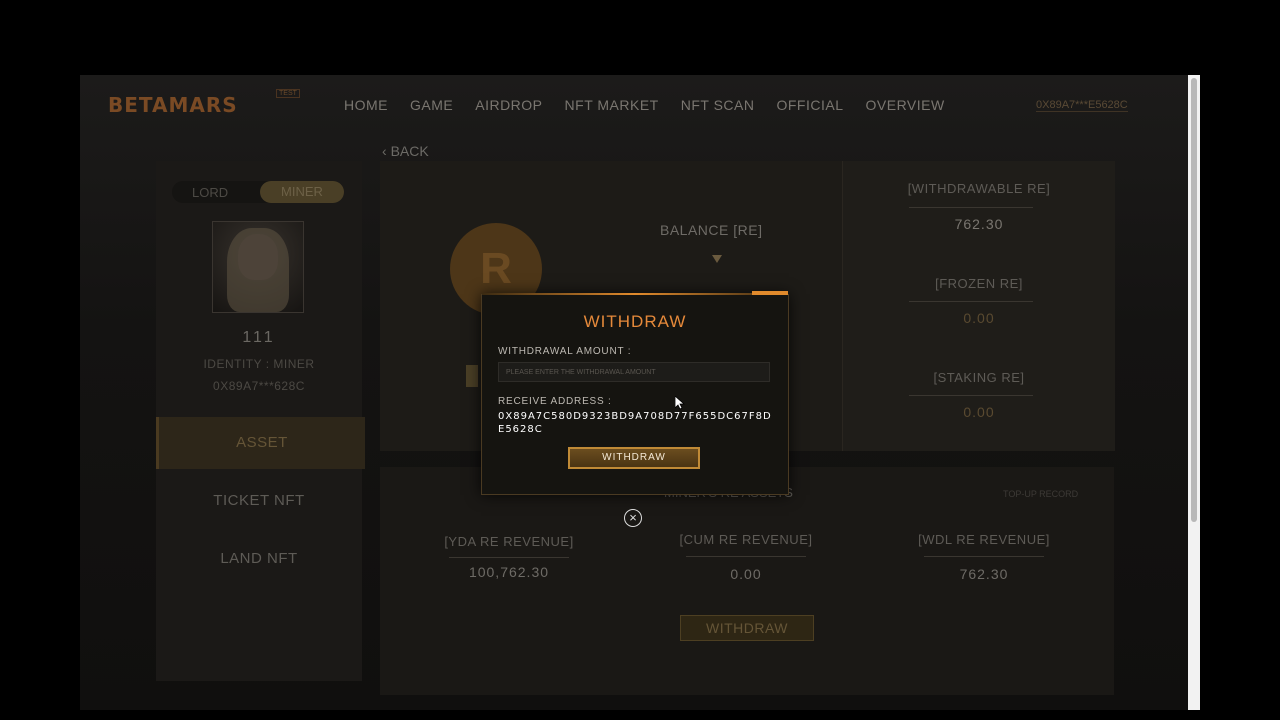 This screenshot has width=1280, height=720. Describe the element at coordinates (979, 318) in the screenshot. I see `frozen-value: 0.00` at that location.